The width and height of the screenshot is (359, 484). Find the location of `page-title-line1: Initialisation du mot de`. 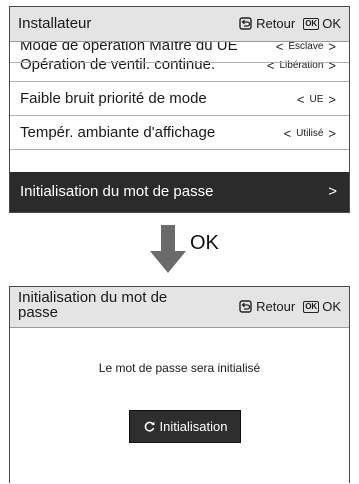

page-title-line1: Initialisation du mot de is located at coordinates (93, 297).